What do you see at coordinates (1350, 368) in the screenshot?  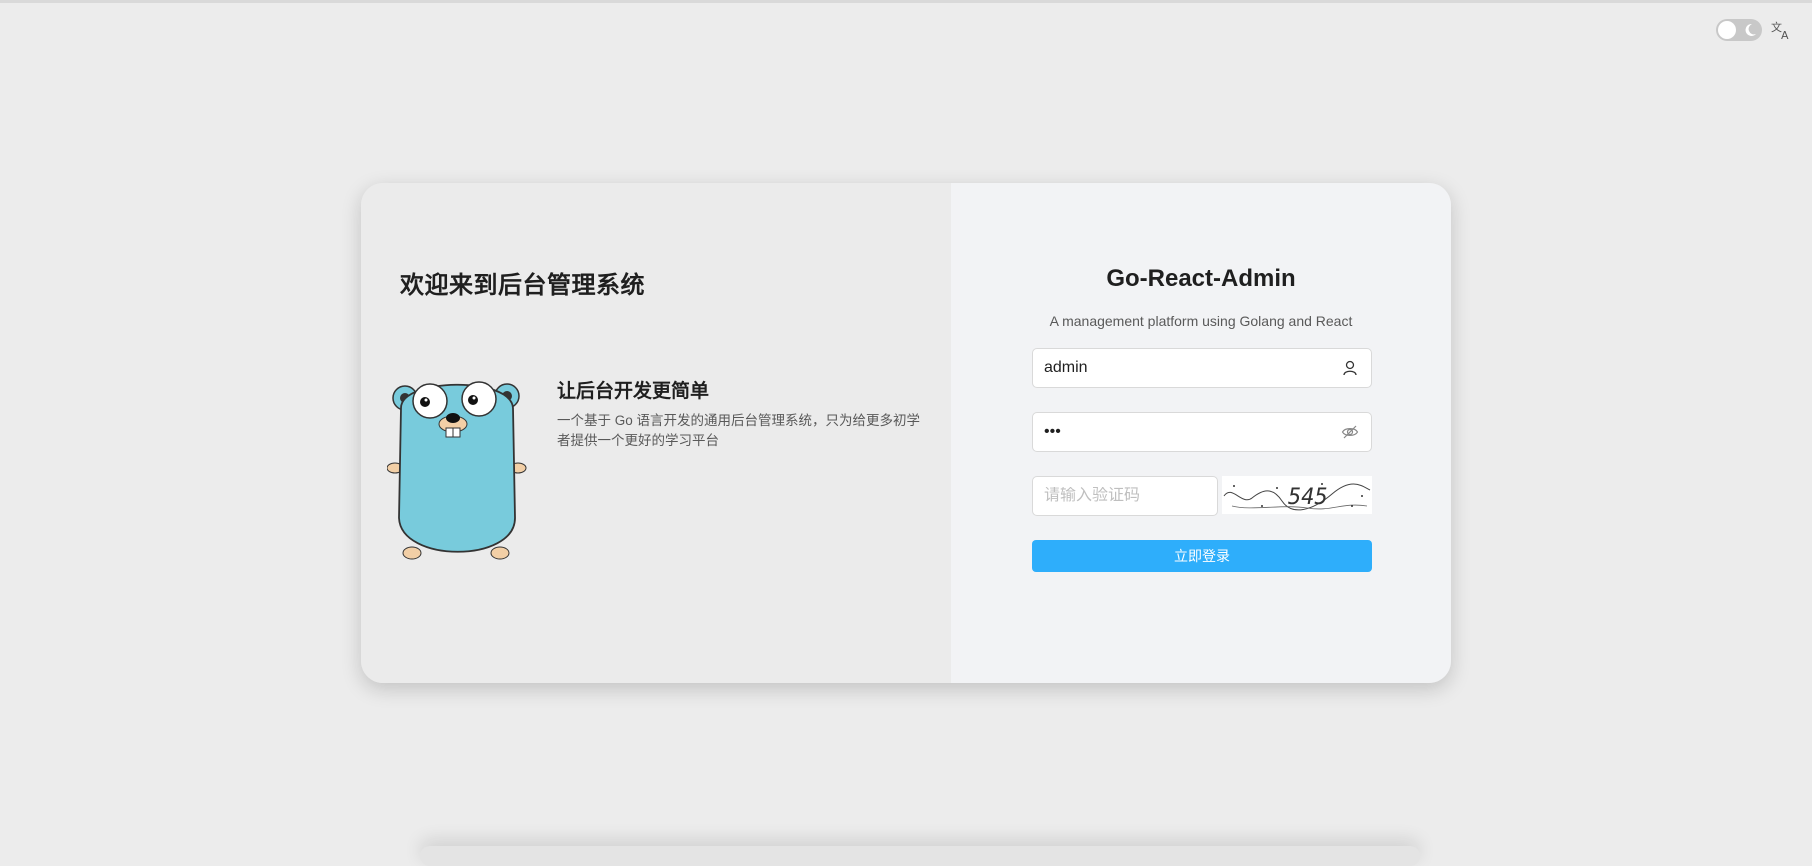 I see `user-icon` at bounding box center [1350, 368].